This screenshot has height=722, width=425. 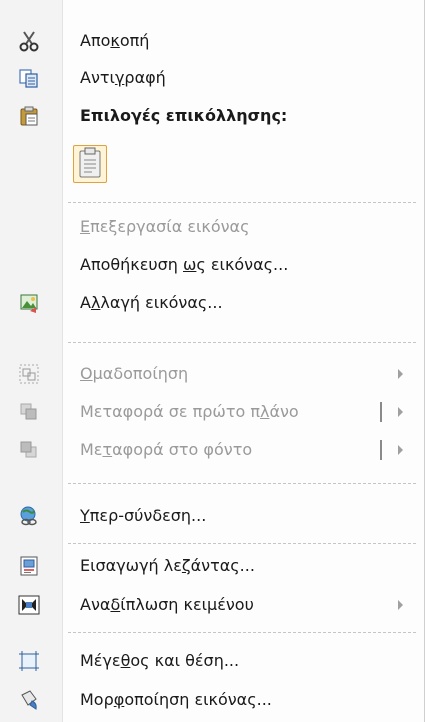 What do you see at coordinates (29, 374) in the screenshot?
I see `group-icon` at bounding box center [29, 374].